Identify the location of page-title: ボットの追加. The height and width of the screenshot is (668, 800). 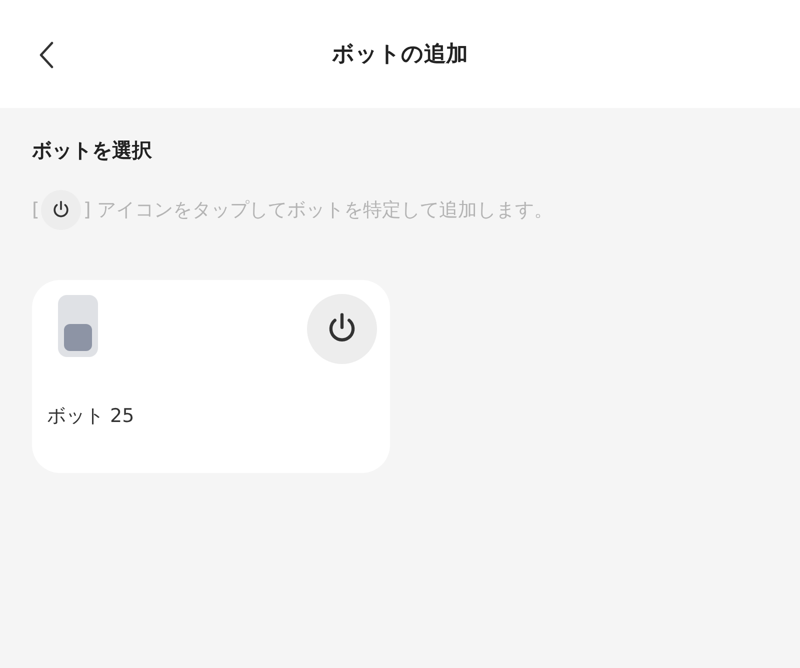
(400, 54).